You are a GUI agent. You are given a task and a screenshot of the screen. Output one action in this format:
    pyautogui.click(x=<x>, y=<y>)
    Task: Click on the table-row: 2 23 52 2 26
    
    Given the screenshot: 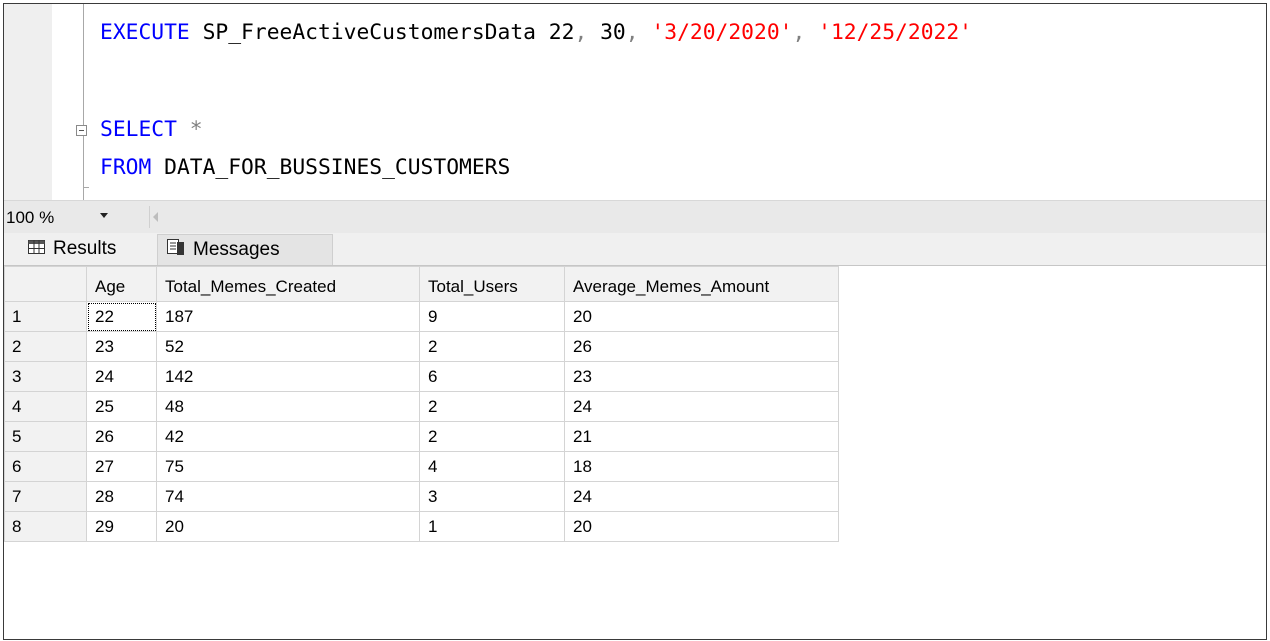 What is the action you would take?
    pyautogui.click(x=421, y=346)
    